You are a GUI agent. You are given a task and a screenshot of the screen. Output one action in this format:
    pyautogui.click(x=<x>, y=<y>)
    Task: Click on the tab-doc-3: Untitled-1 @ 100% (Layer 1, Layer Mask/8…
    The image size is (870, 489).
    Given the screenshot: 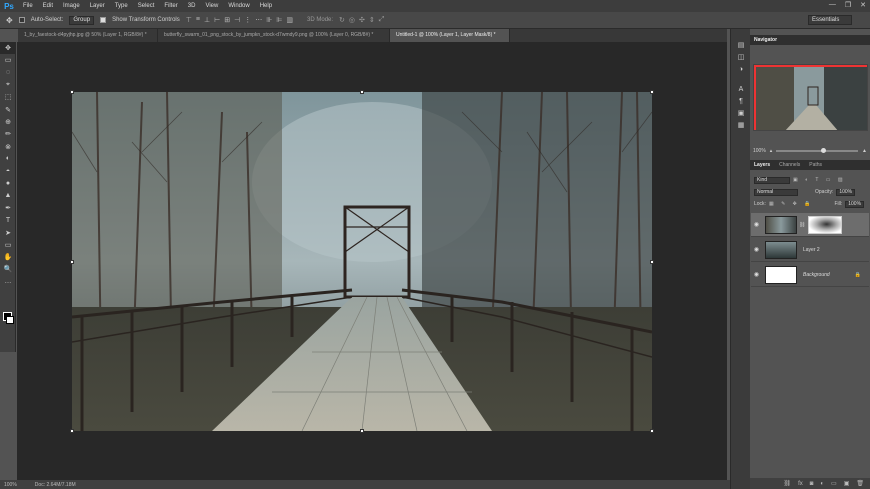 What is the action you would take?
    pyautogui.click(x=450, y=35)
    